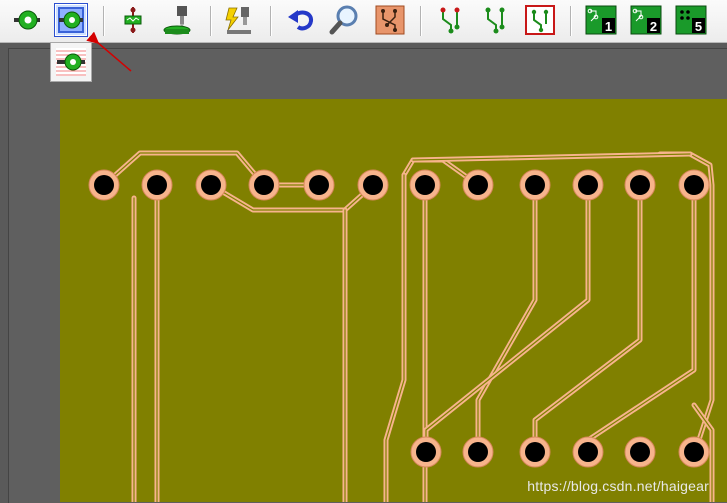 The image size is (727, 503). Describe the element at coordinates (109, 51) in the screenshot. I see `annotation-arrow` at that location.